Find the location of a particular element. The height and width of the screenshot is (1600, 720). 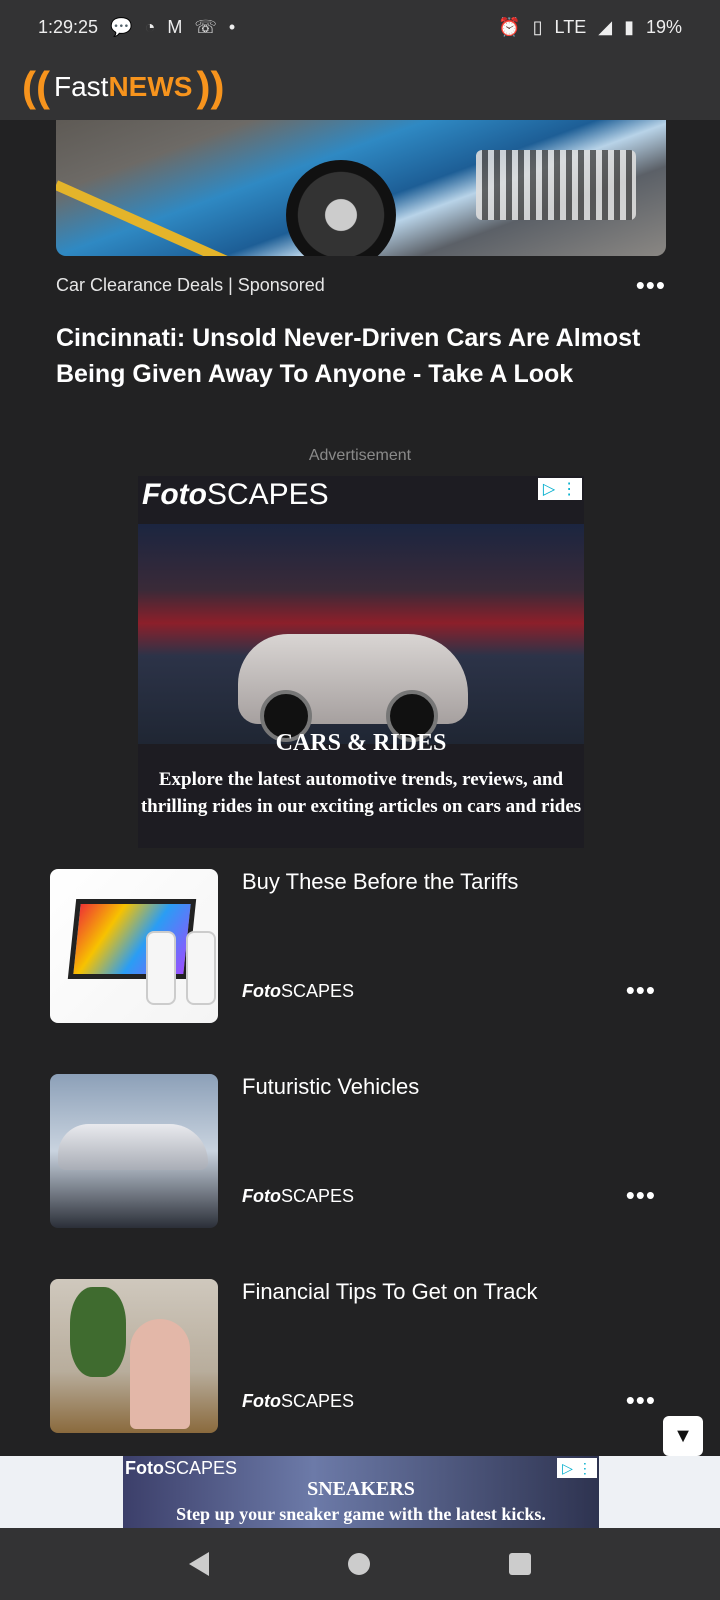

network-label: LTE is located at coordinates (570, 26).